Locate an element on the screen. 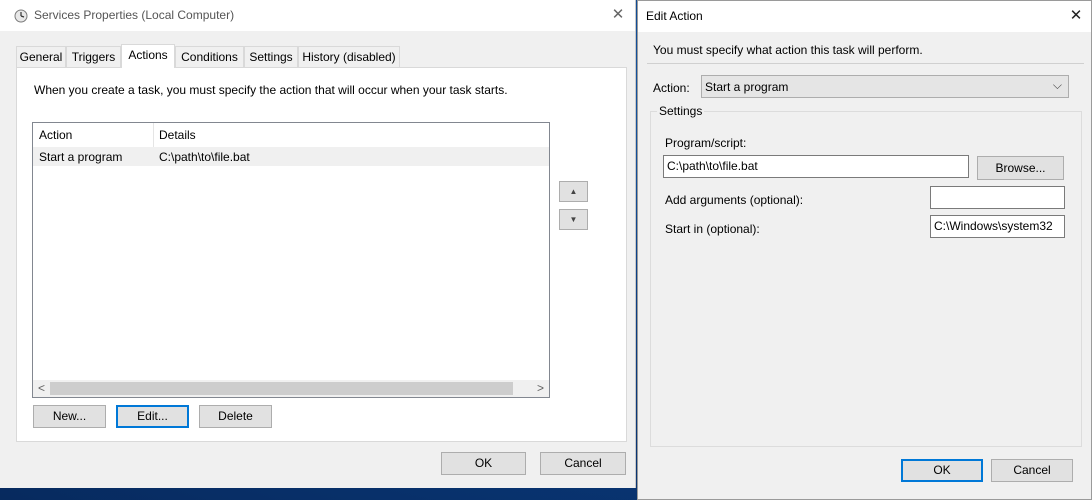 The width and height of the screenshot is (1092, 500). tab-conditions: Conditions is located at coordinates (209, 56).